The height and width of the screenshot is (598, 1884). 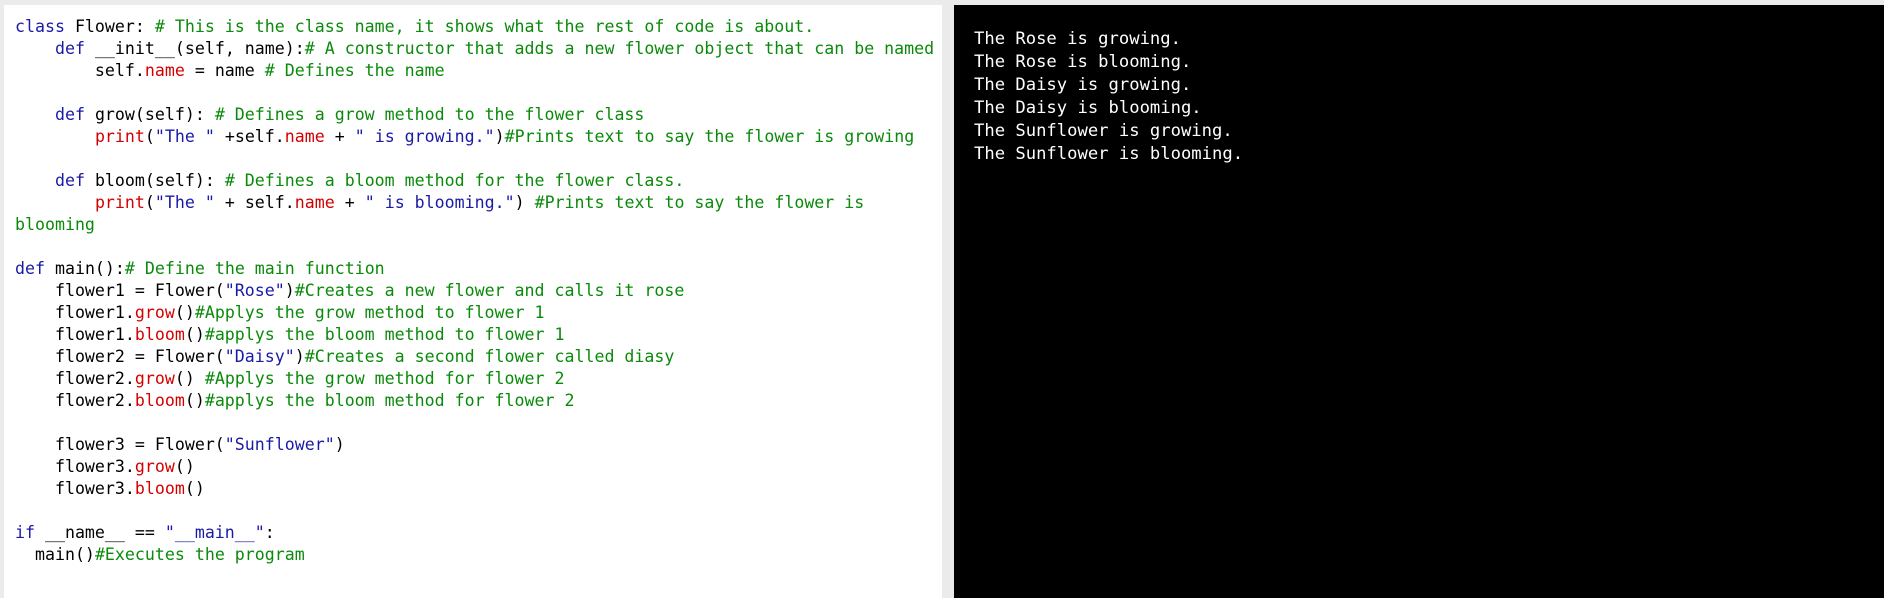 I want to click on code-line: flower3.grow(), so click(x=474, y=467).